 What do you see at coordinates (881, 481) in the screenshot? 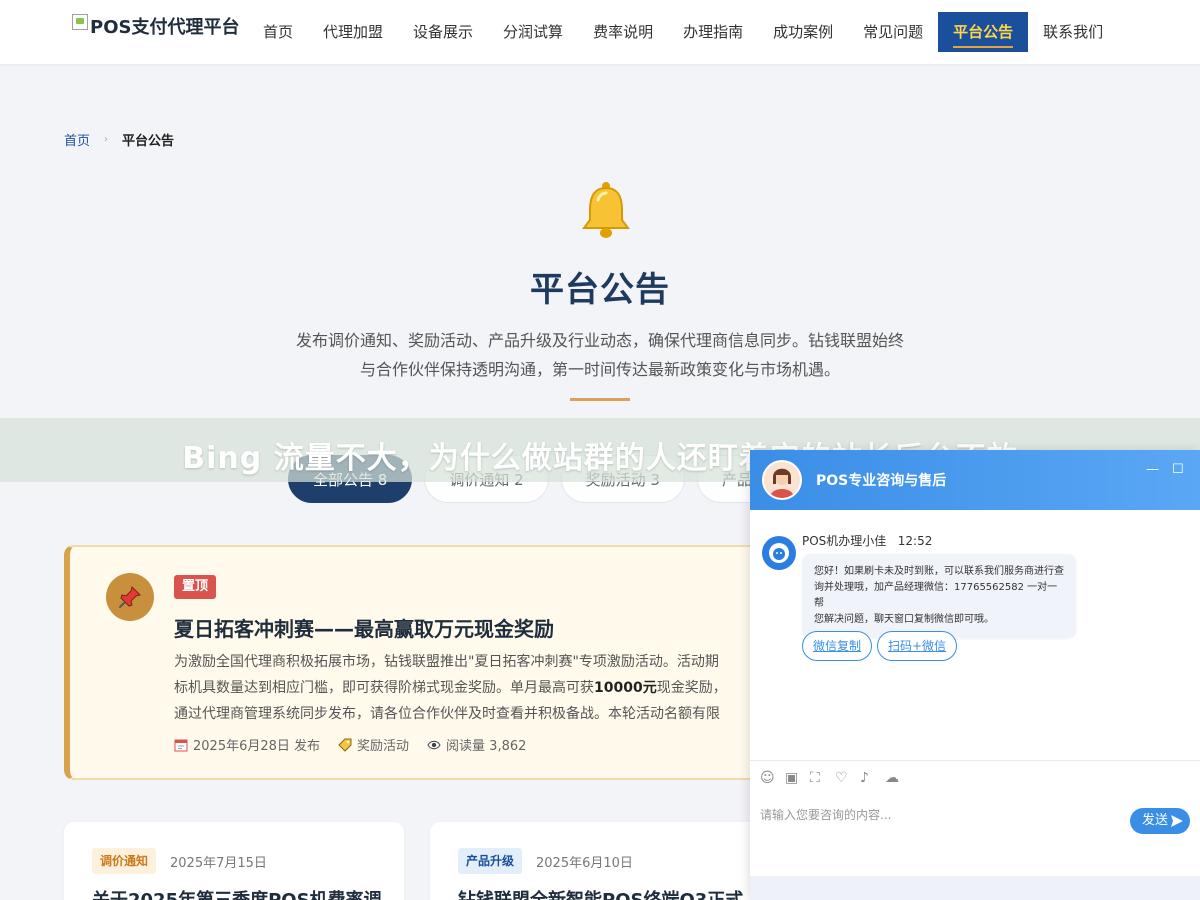
I see `chat-title: POS专业咨询与售后` at bounding box center [881, 481].